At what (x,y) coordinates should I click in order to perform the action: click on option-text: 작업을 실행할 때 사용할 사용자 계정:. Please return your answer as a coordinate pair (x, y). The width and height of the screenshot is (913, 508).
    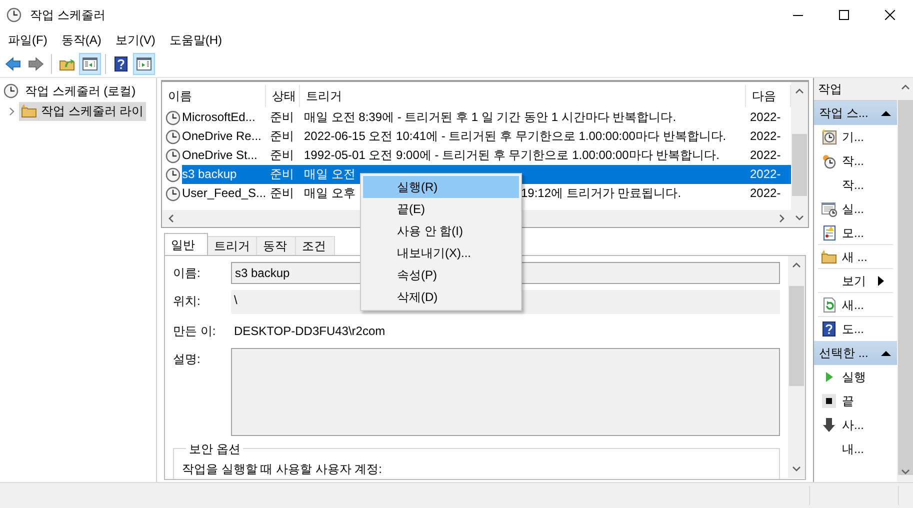
    Looking at the image, I should click on (282, 469).